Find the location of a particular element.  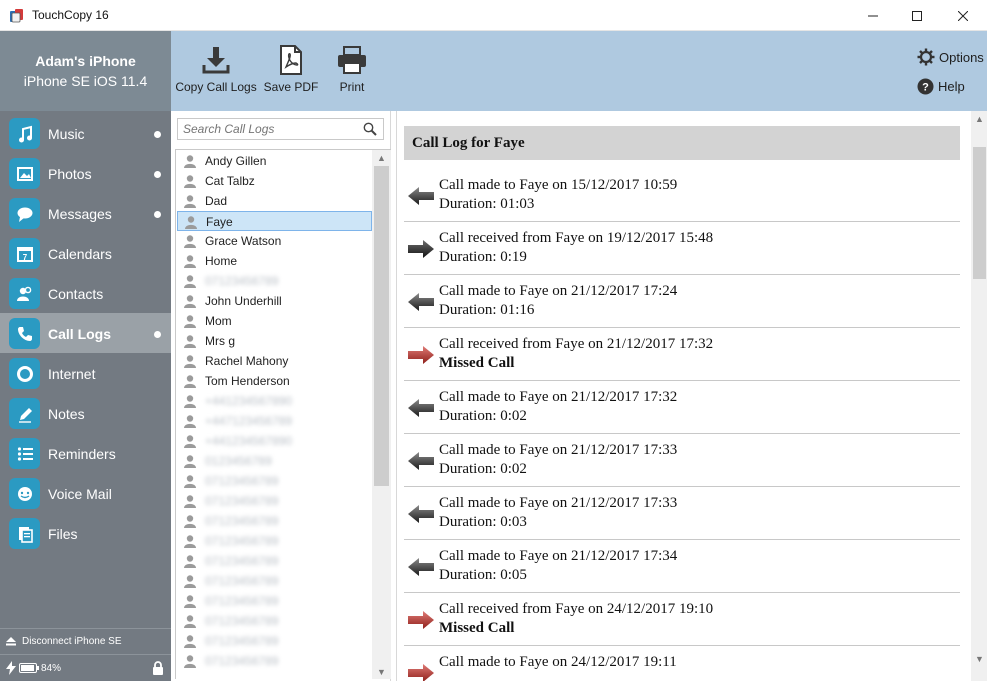

sidebar-item-music: Music is located at coordinates (85, 133).